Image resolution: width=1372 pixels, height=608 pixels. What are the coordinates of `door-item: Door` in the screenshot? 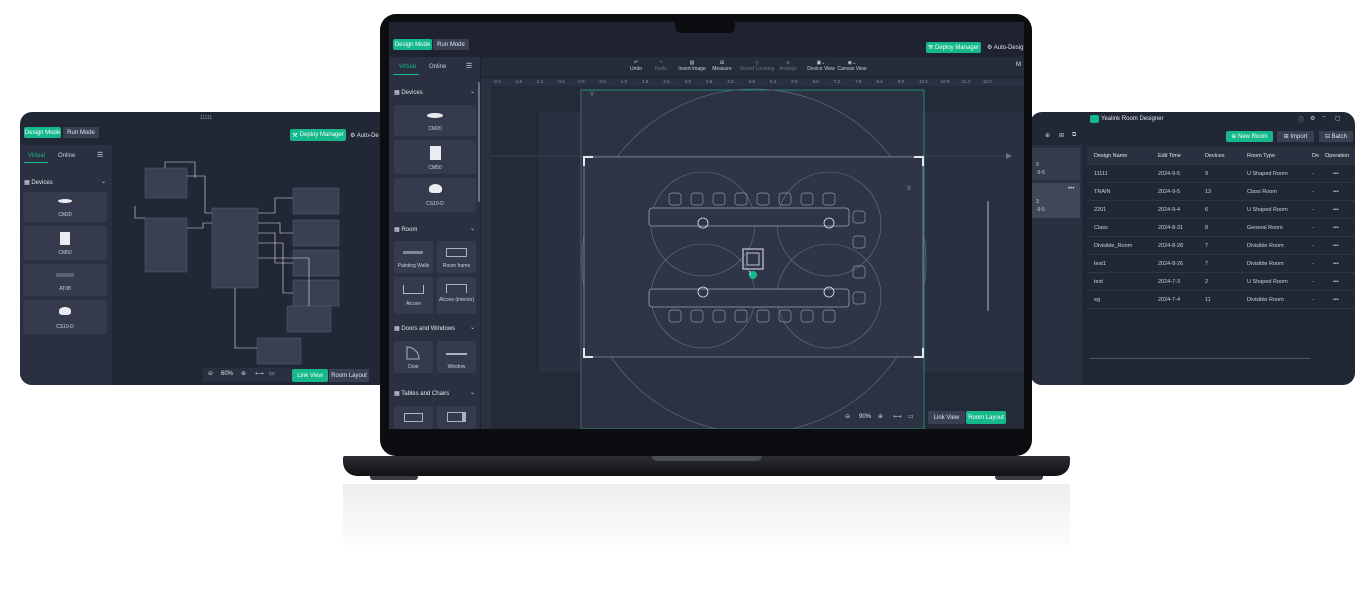 It's located at (413, 357).